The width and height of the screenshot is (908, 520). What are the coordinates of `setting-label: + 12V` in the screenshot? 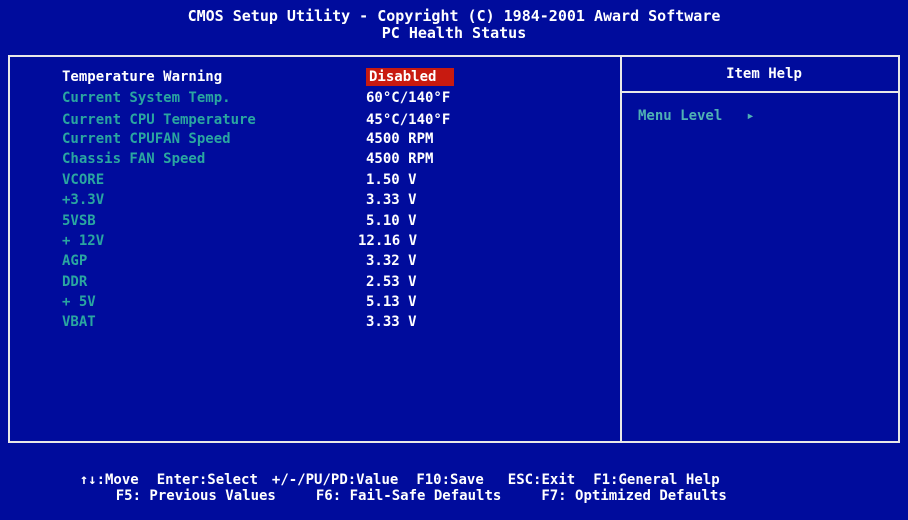 It's located at (83, 241).